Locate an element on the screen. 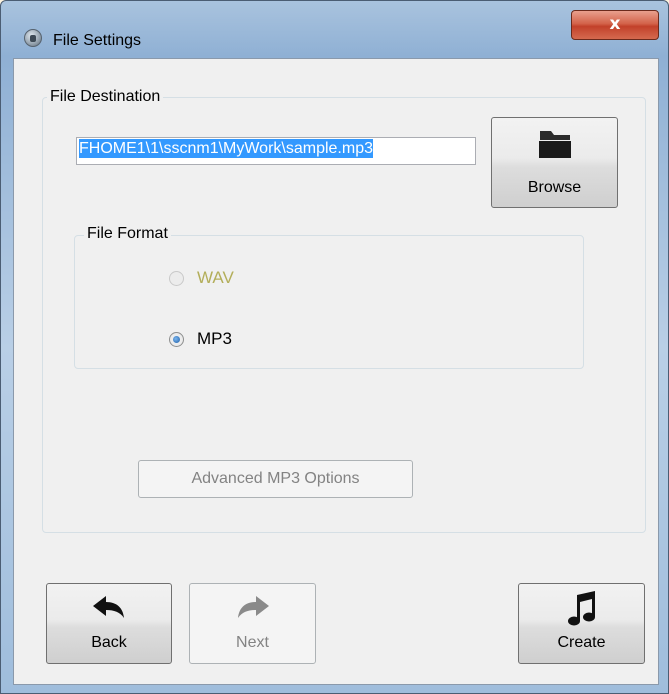  create-label: Create is located at coordinates (581, 642).